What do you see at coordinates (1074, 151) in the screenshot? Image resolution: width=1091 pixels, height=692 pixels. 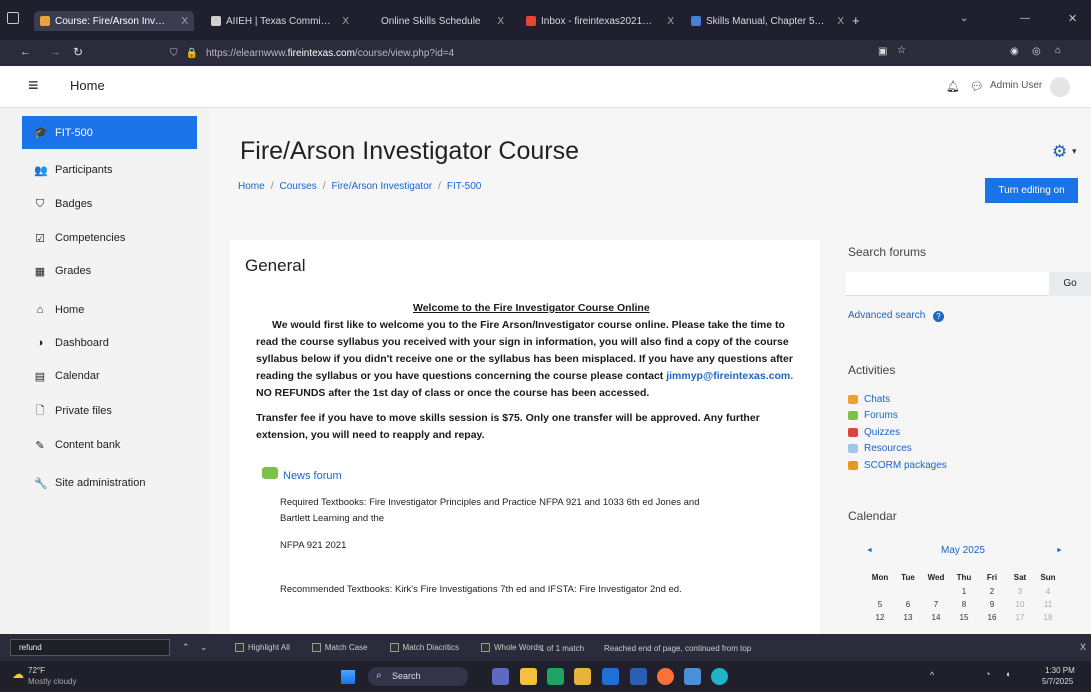 I see `settings-caret-icon: ▾` at bounding box center [1074, 151].